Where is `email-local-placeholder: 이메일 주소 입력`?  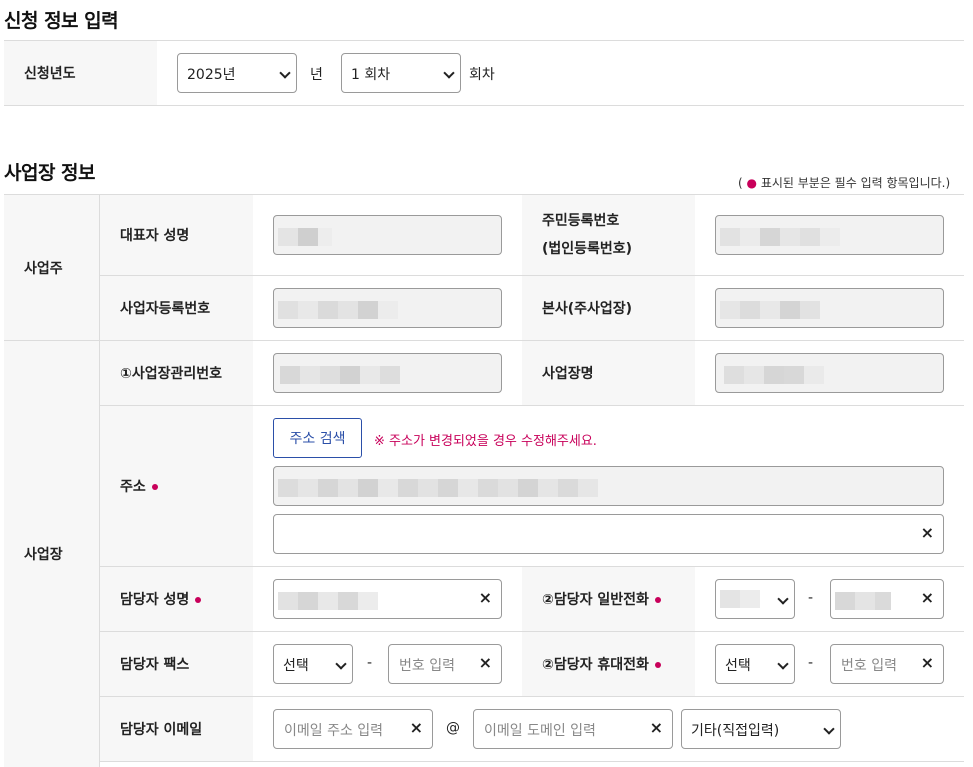
email-local-placeholder: 이메일 주소 입력 is located at coordinates (334, 731).